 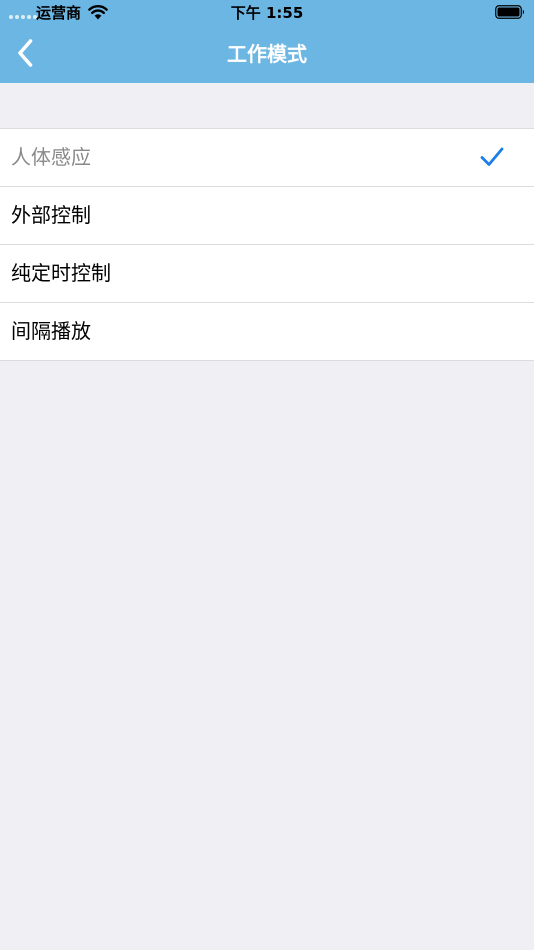 I want to click on mode-option-external-control: 外部控制, so click(x=267, y=216).